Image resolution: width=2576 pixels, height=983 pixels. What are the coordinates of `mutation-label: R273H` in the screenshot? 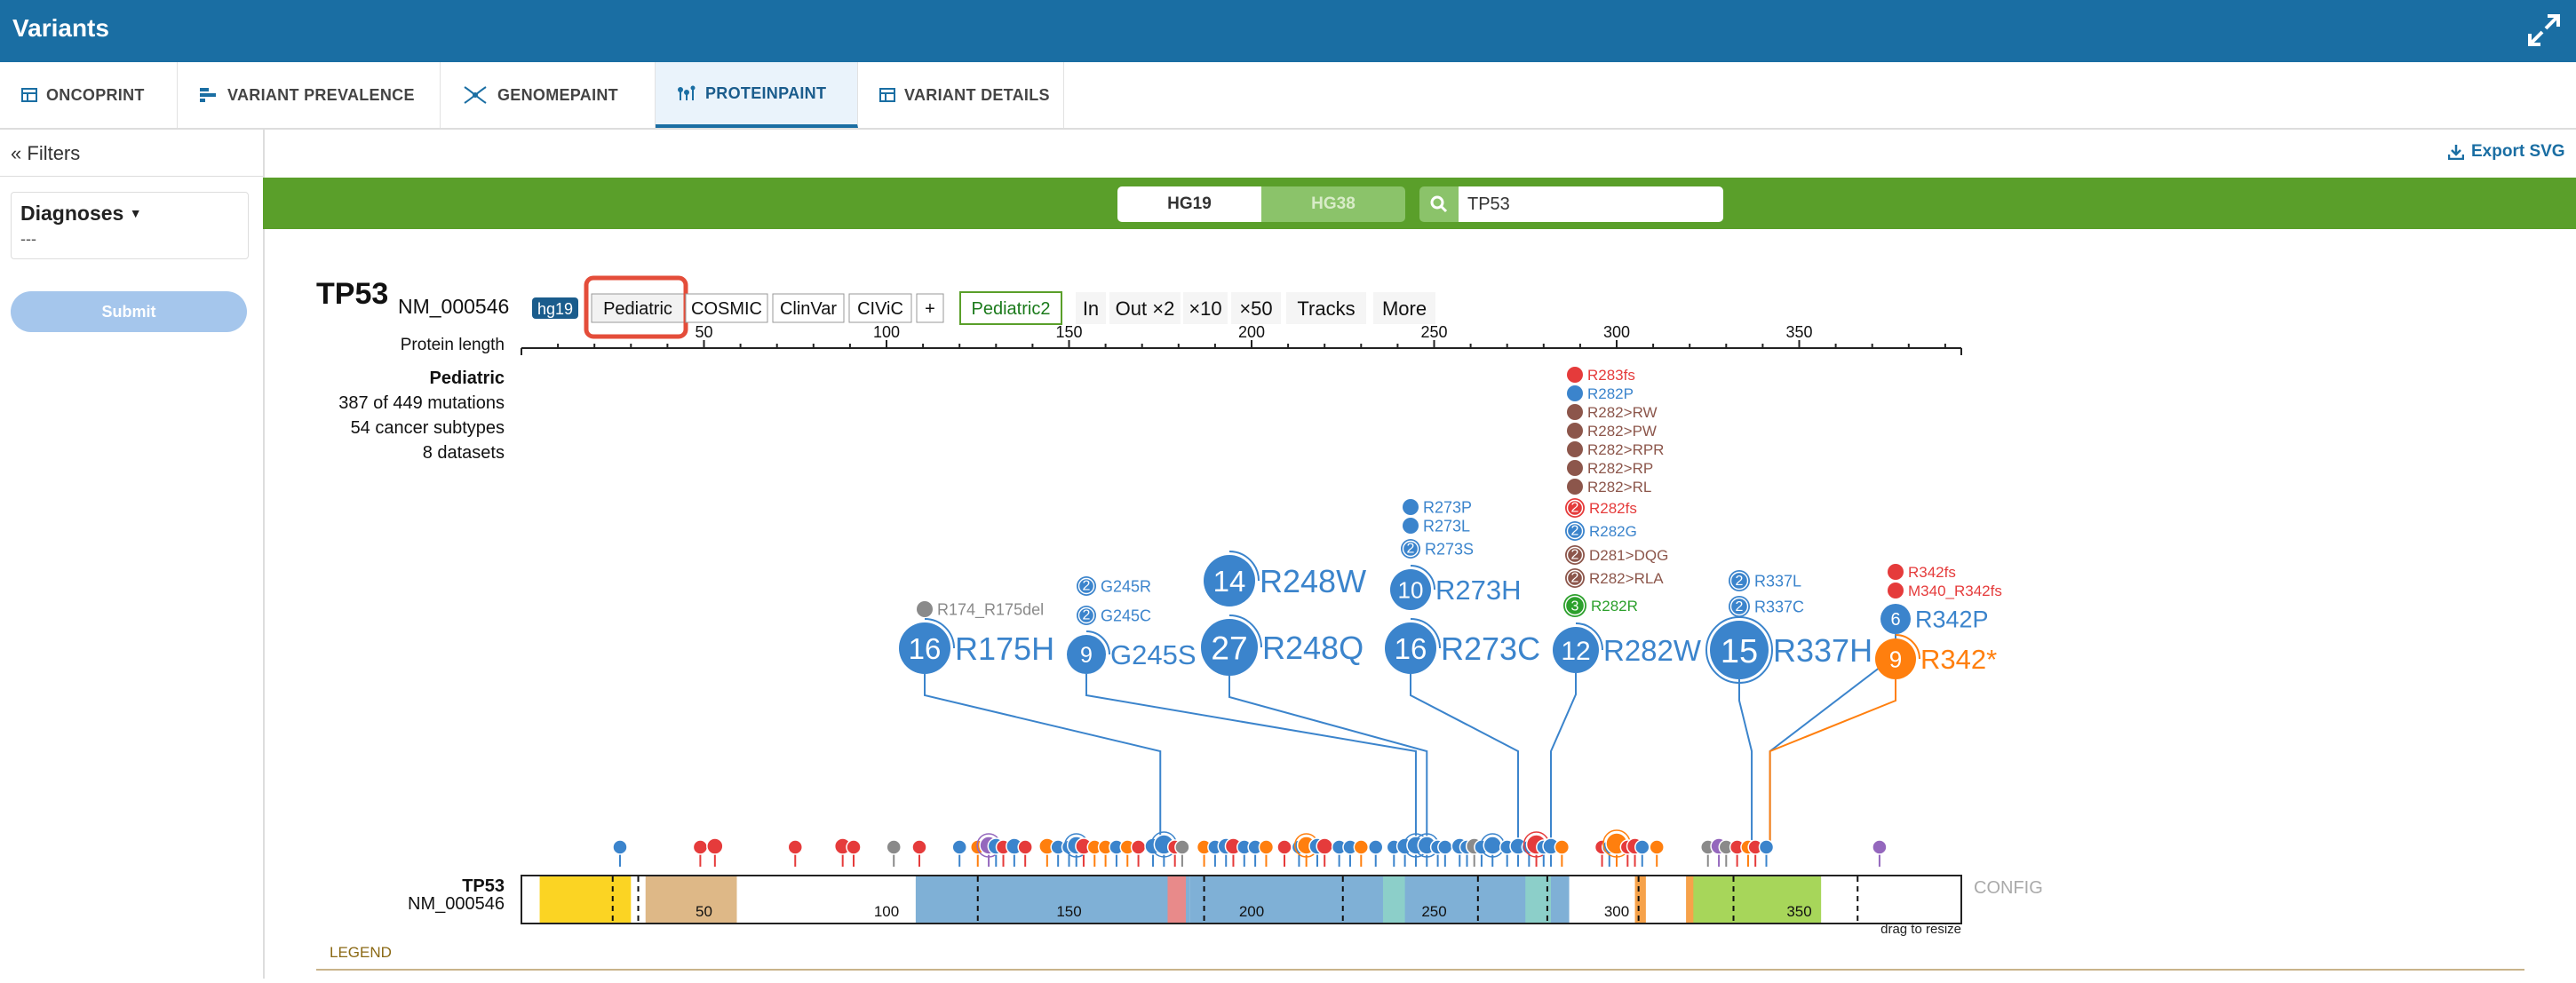 It's located at (1478, 590).